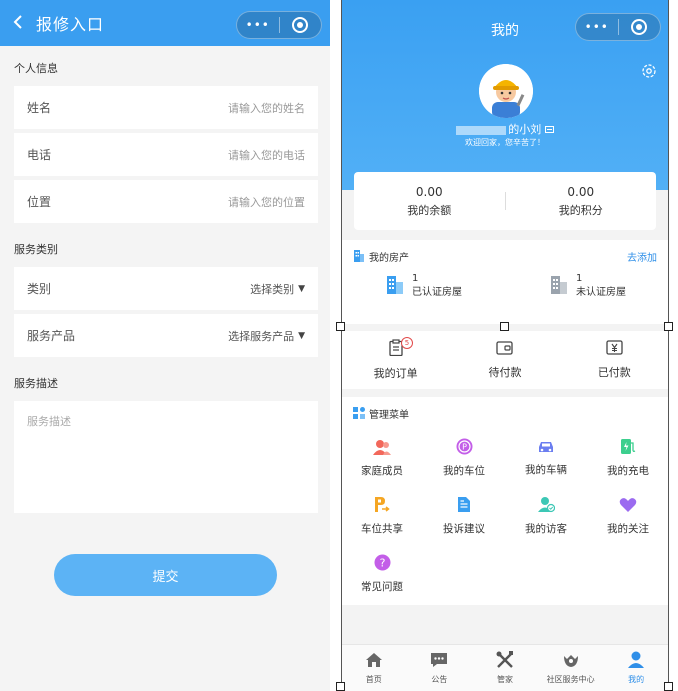  What do you see at coordinates (382, 506) in the screenshot?
I see `parking-share-icon` at bounding box center [382, 506].